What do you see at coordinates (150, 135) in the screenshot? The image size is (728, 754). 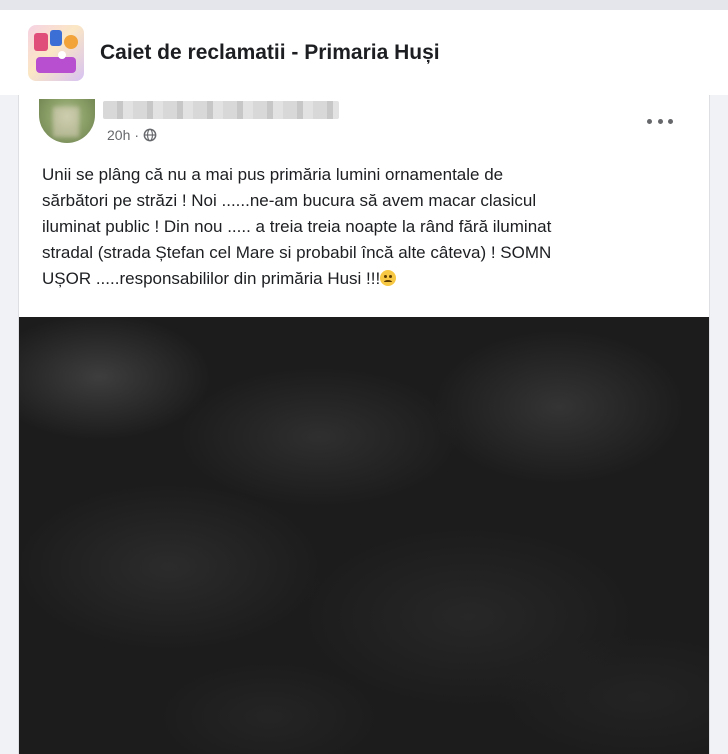 I see `globe-icon` at bounding box center [150, 135].